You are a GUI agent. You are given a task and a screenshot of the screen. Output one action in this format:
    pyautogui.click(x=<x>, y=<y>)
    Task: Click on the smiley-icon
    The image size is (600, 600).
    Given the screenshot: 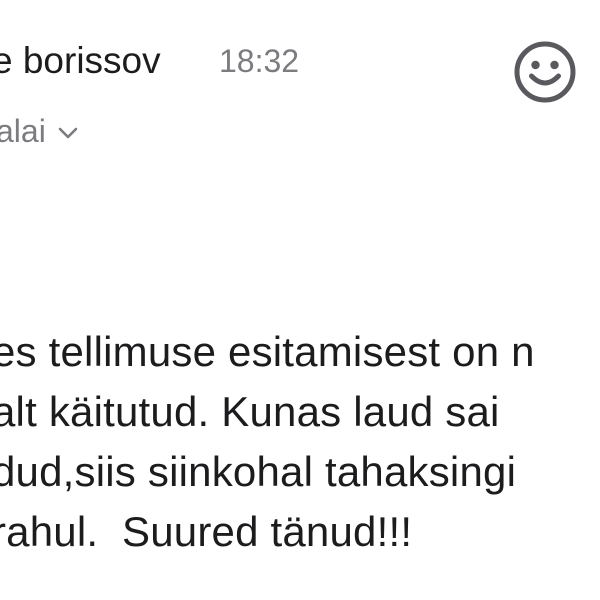 What is the action you would take?
    pyautogui.click(x=545, y=72)
    